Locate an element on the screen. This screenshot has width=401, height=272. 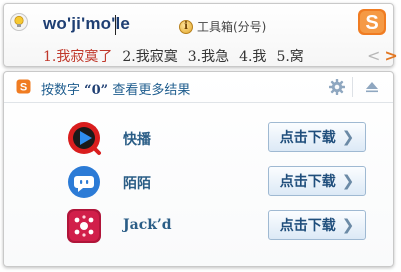
kuaibo-play-icon is located at coordinates (84, 138).